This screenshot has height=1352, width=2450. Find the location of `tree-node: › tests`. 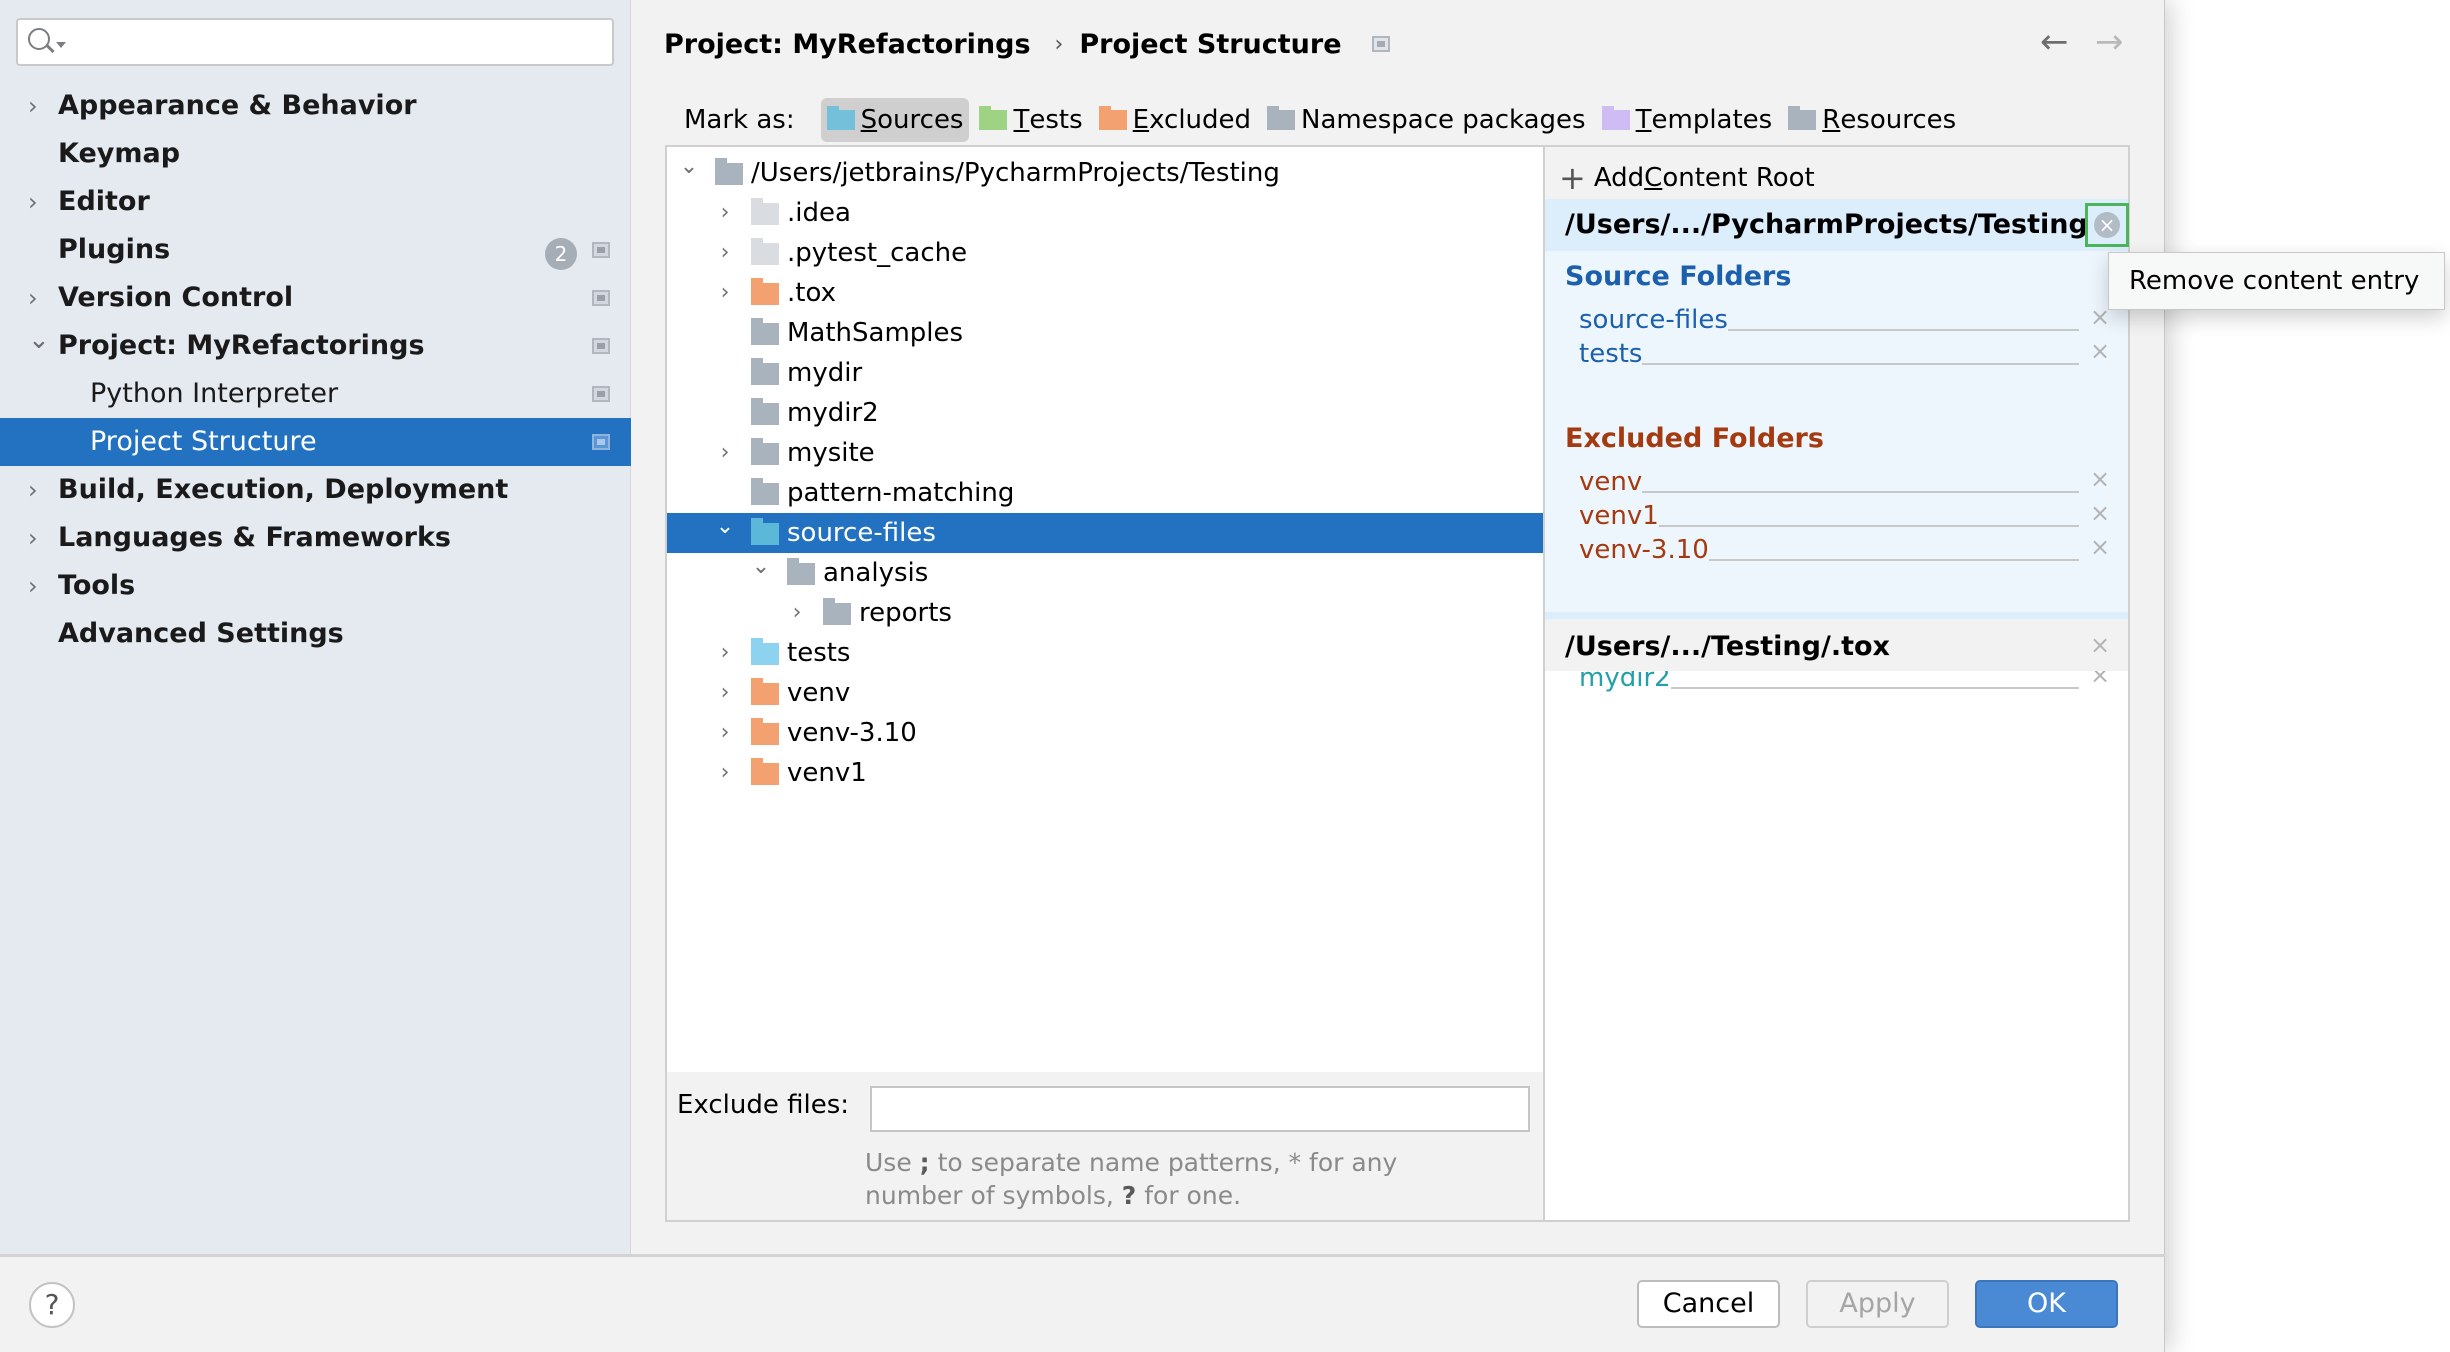

tree-node: › tests is located at coordinates (1105, 653).